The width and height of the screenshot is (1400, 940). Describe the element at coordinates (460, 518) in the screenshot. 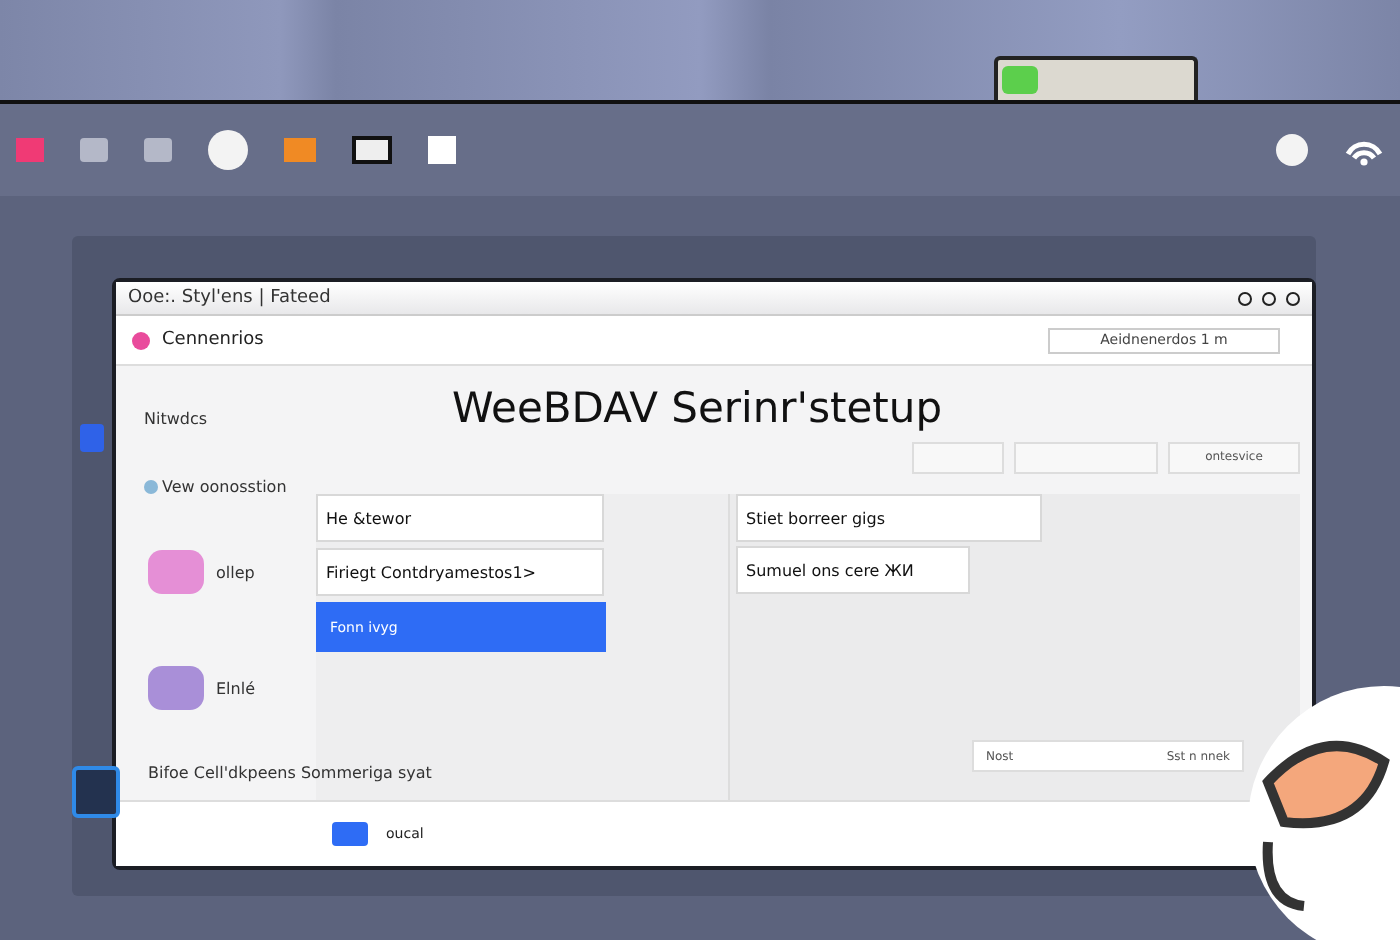

I see `input-field: He &tewor` at that location.